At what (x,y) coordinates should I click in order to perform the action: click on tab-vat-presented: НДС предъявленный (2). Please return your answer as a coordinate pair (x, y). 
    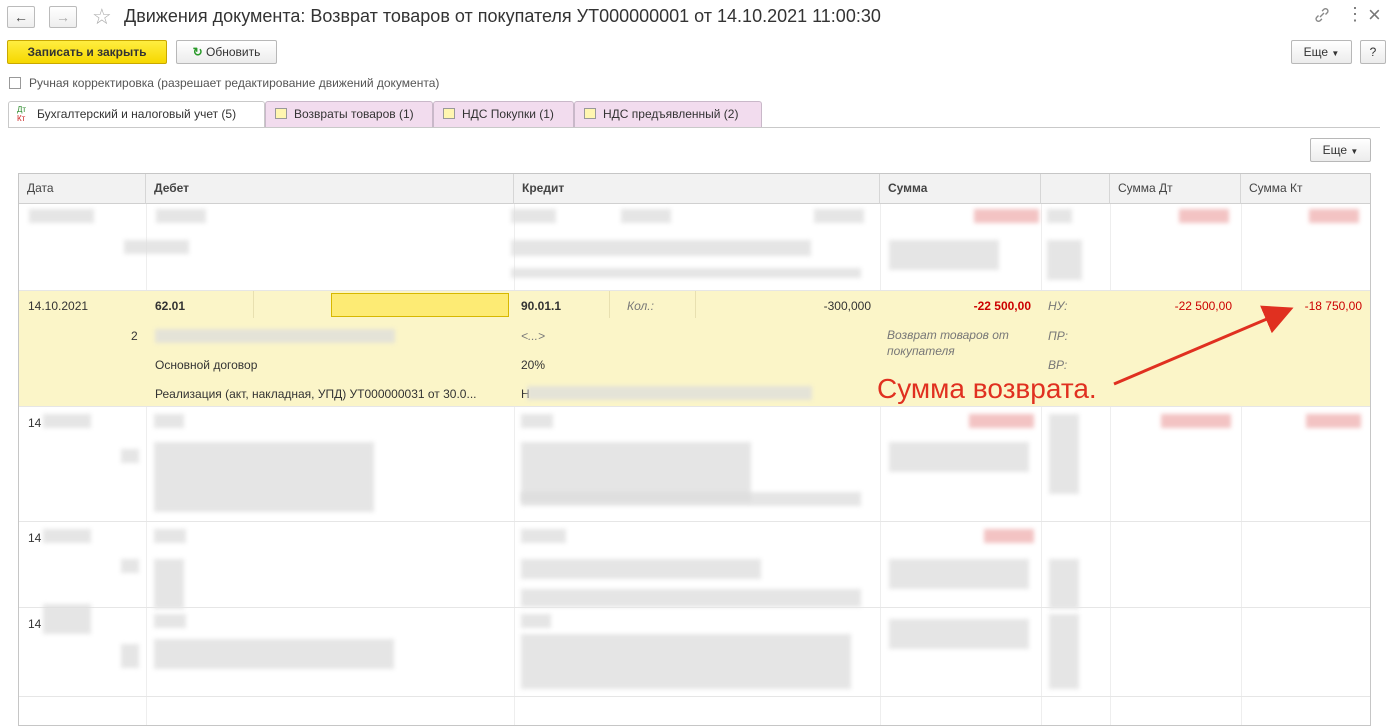
    Looking at the image, I should click on (668, 114).